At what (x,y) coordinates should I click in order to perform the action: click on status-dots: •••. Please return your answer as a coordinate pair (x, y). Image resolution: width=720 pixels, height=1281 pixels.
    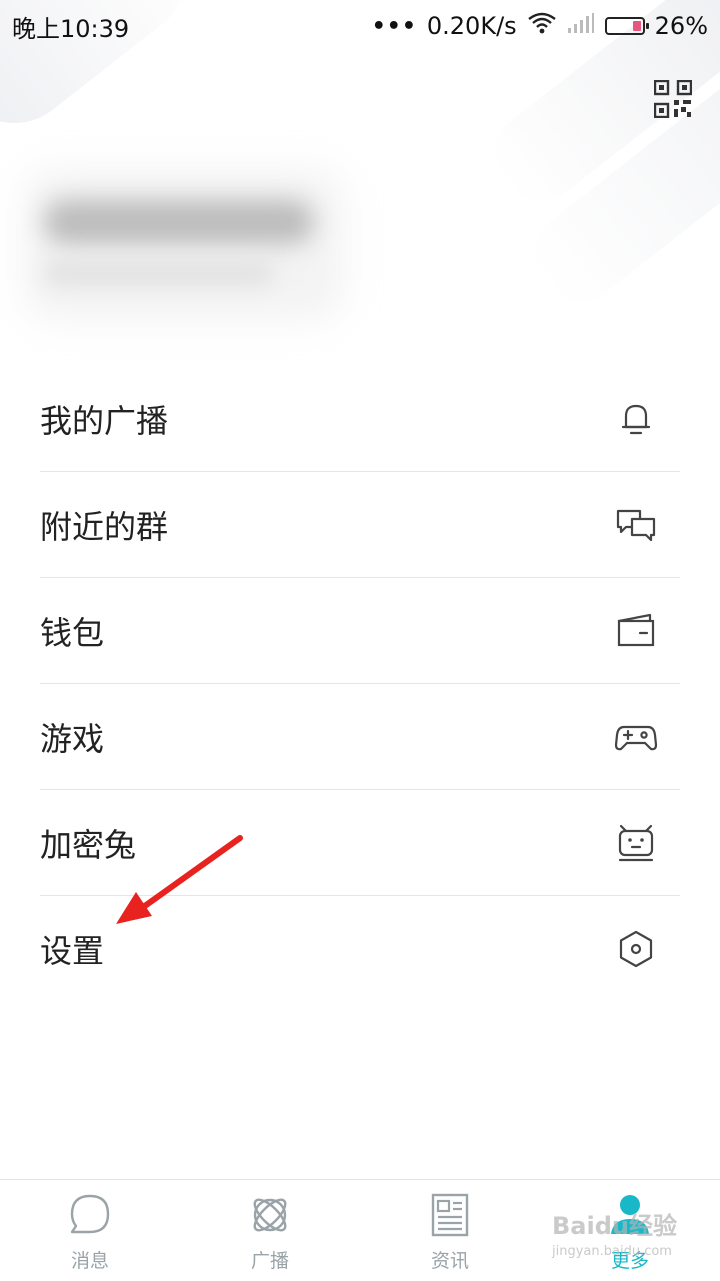
    Looking at the image, I should click on (394, 26).